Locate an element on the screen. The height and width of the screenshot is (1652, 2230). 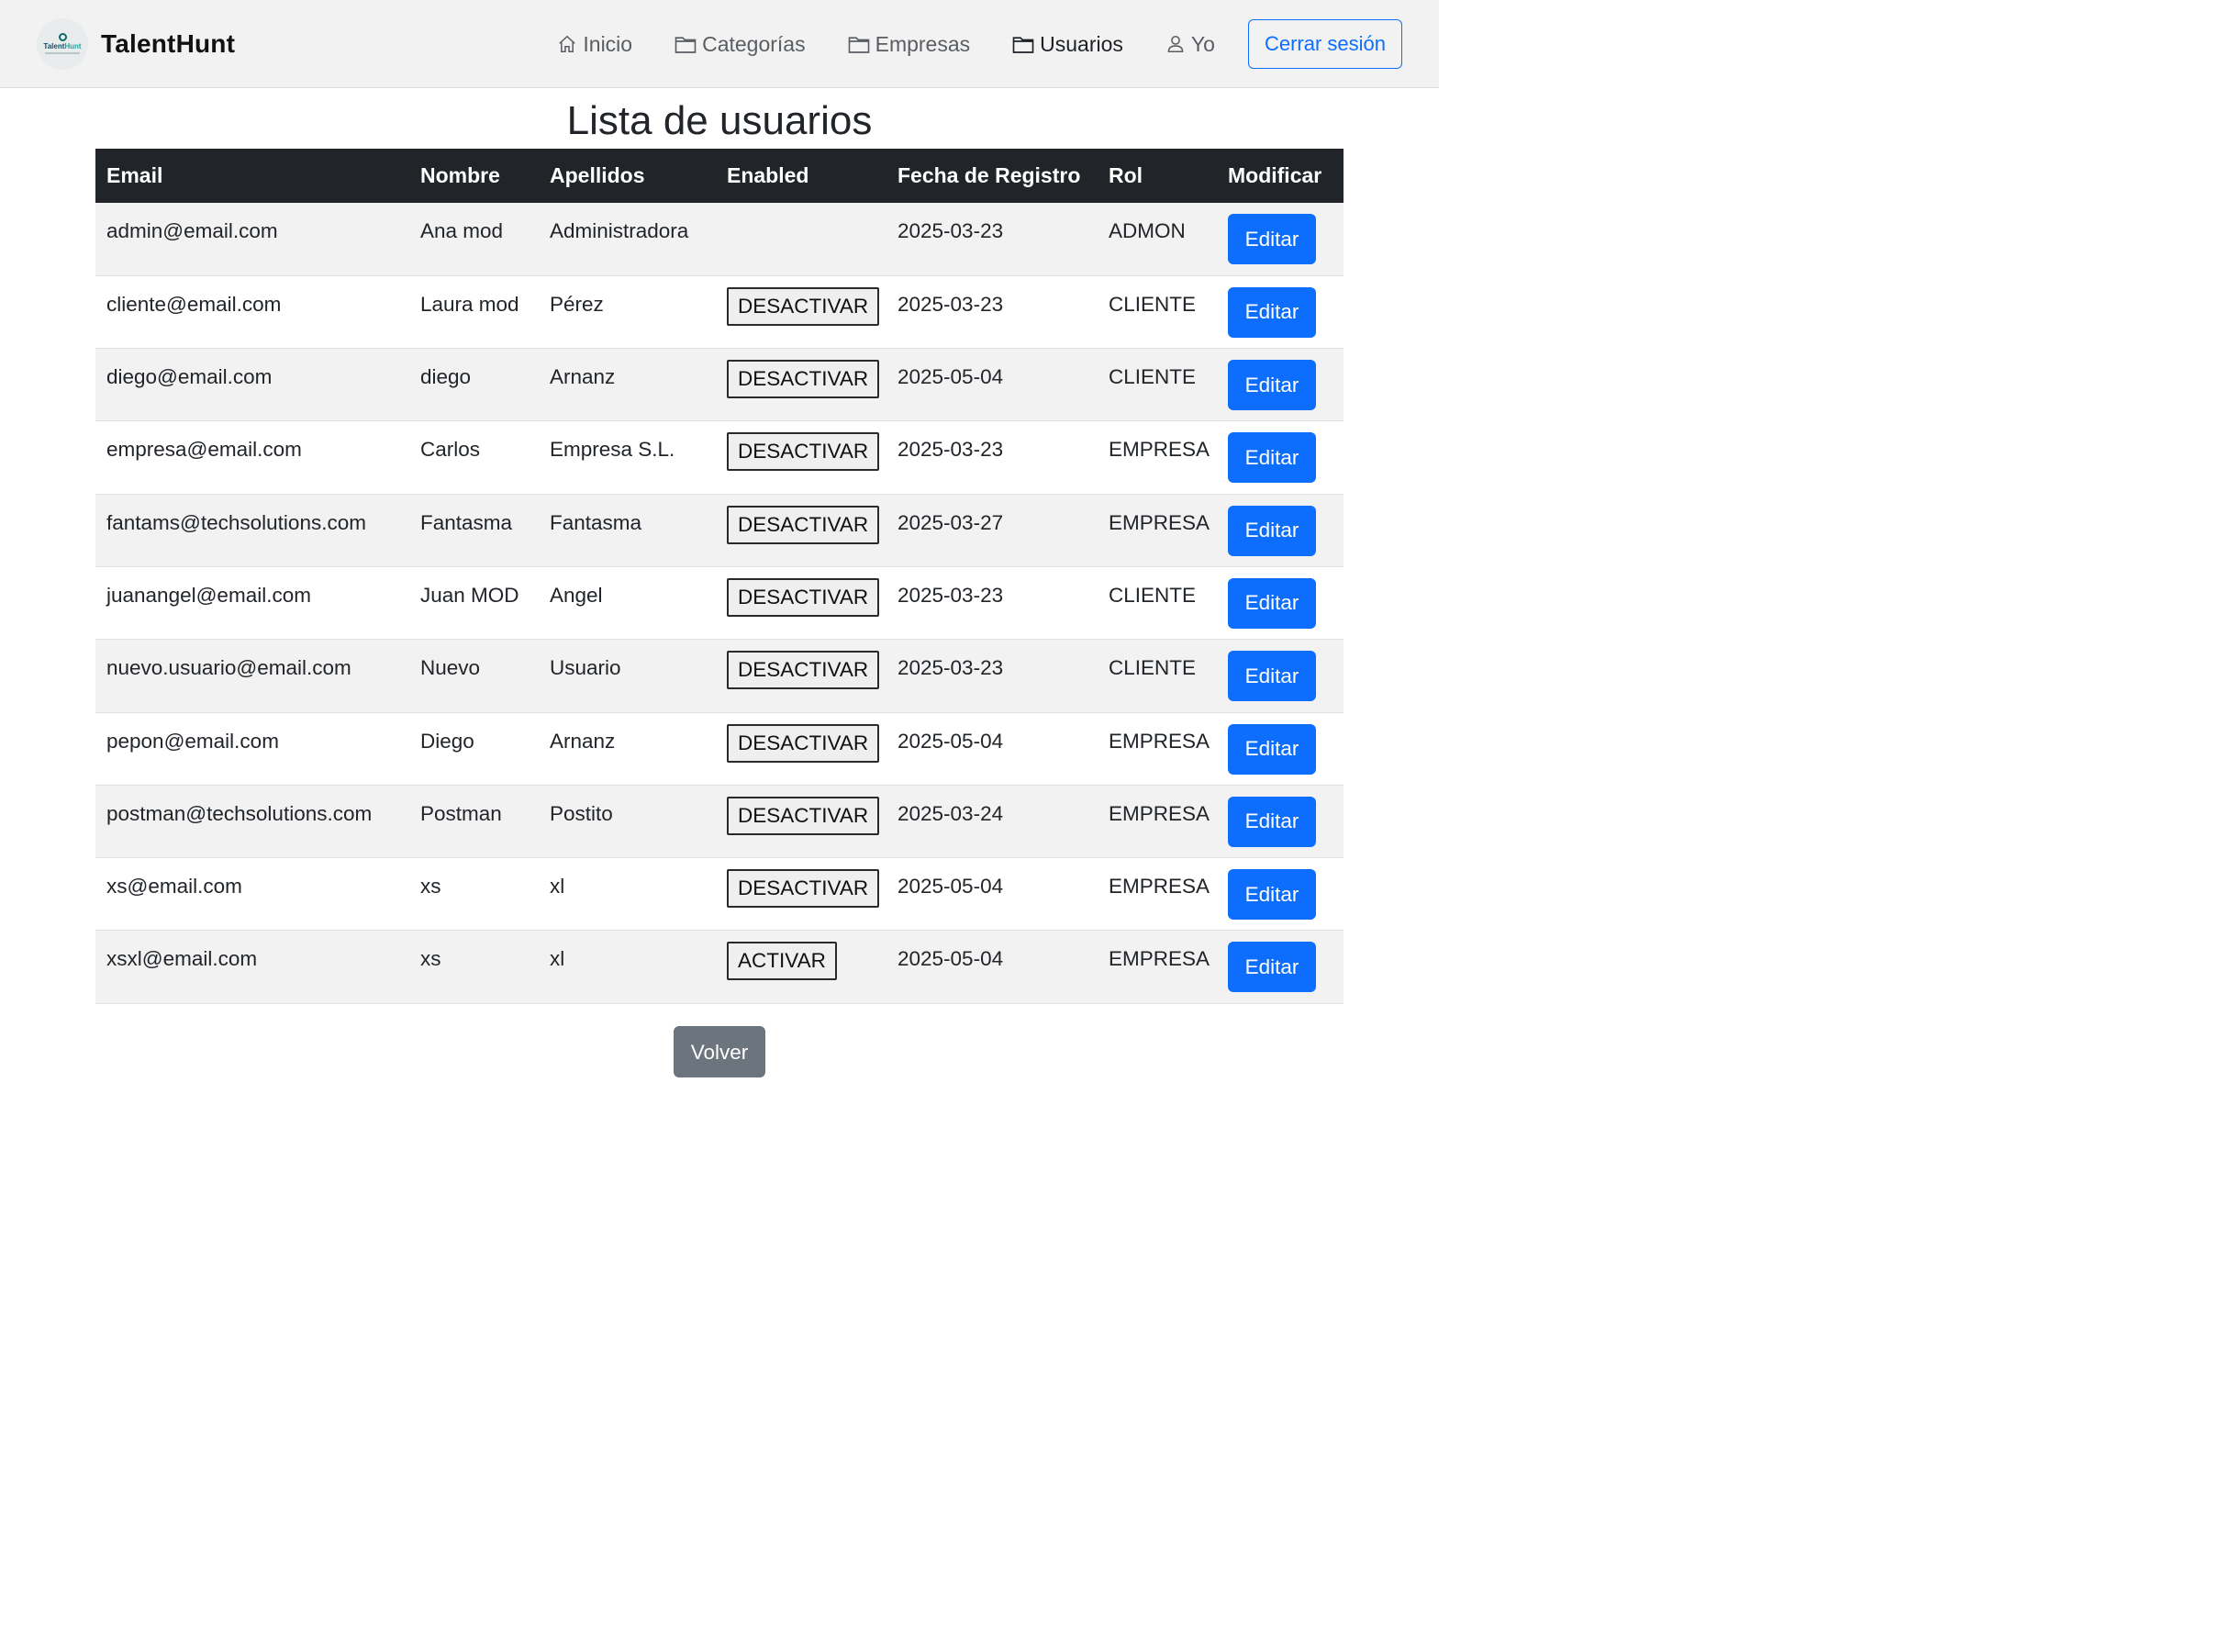
header-email: Email is located at coordinates (252, 176).